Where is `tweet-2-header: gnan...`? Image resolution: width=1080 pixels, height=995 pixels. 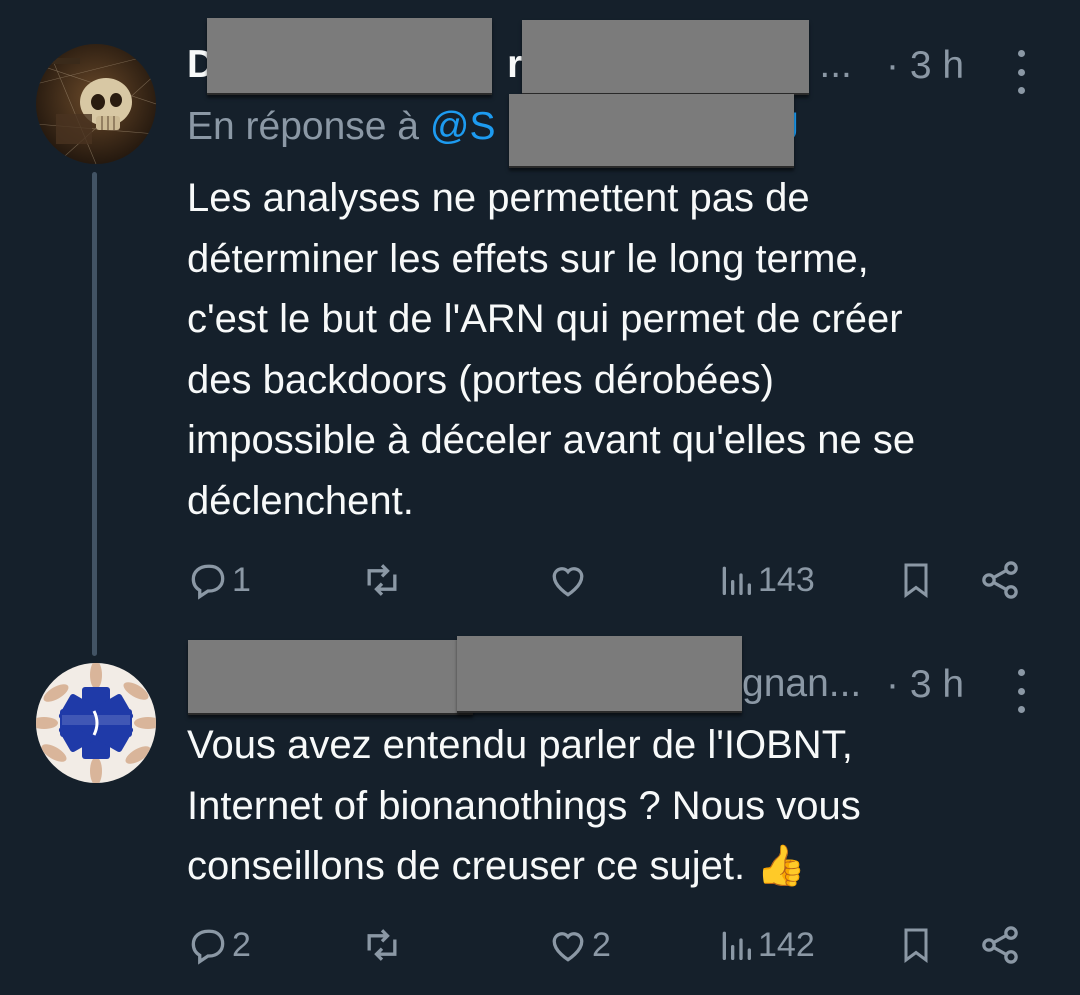
tweet-2-header: gnan... is located at coordinates (801, 684).